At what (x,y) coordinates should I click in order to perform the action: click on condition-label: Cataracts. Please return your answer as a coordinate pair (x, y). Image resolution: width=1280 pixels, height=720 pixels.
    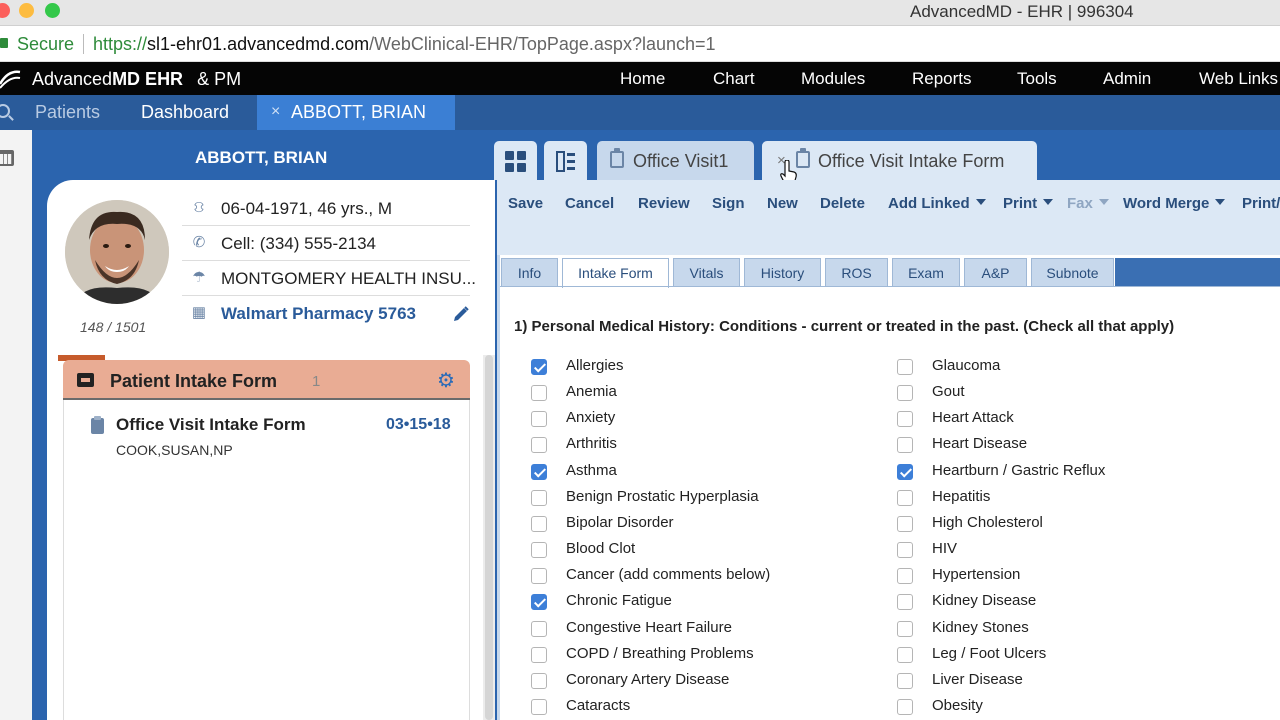
    Looking at the image, I should click on (598, 705).